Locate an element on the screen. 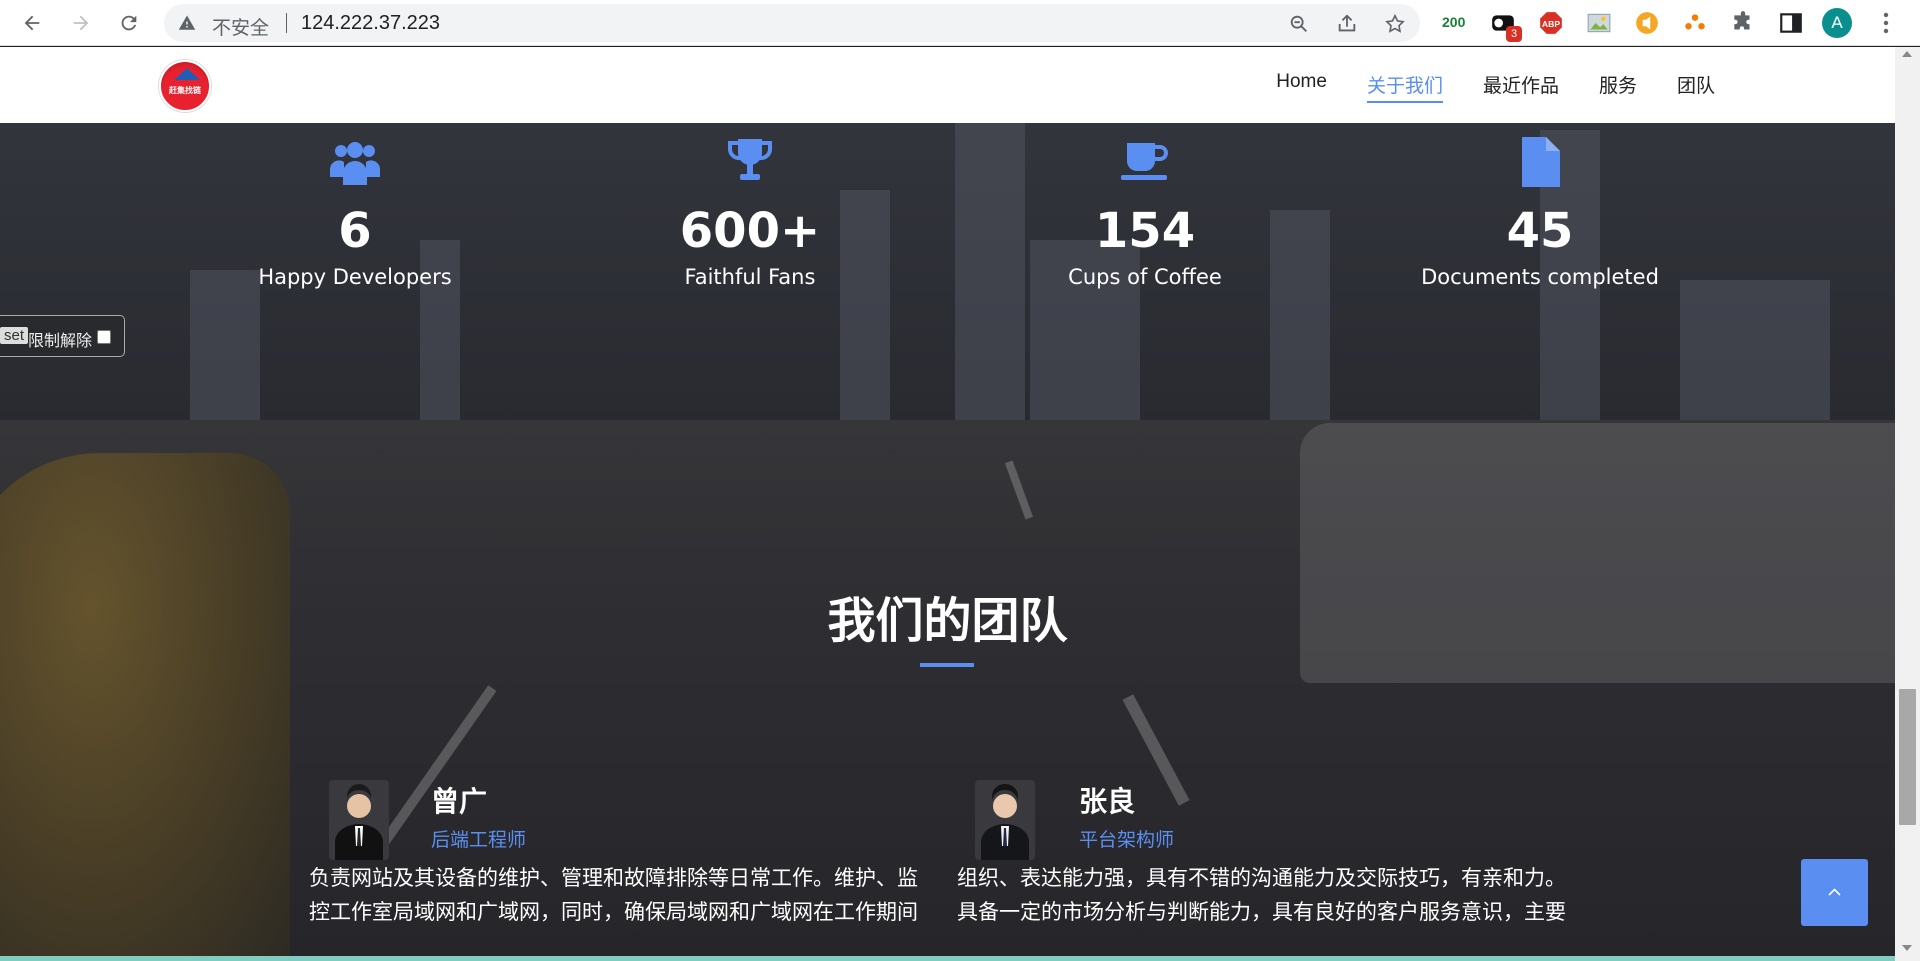 The image size is (1920, 961). arrow-right-icon is located at coordinates (81, 23).